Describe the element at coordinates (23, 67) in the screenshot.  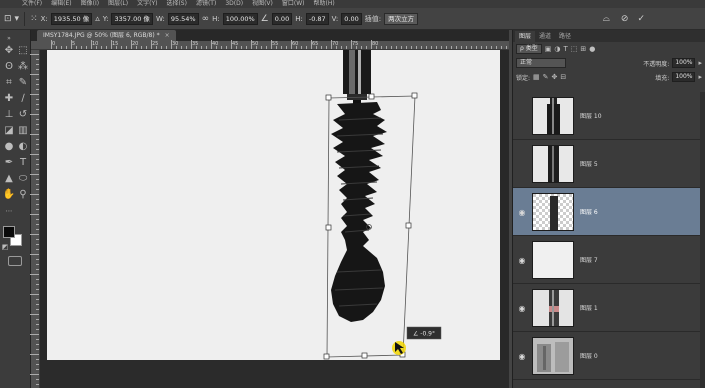
I see `magic-wand-tool-icon: ⁂` at that location.